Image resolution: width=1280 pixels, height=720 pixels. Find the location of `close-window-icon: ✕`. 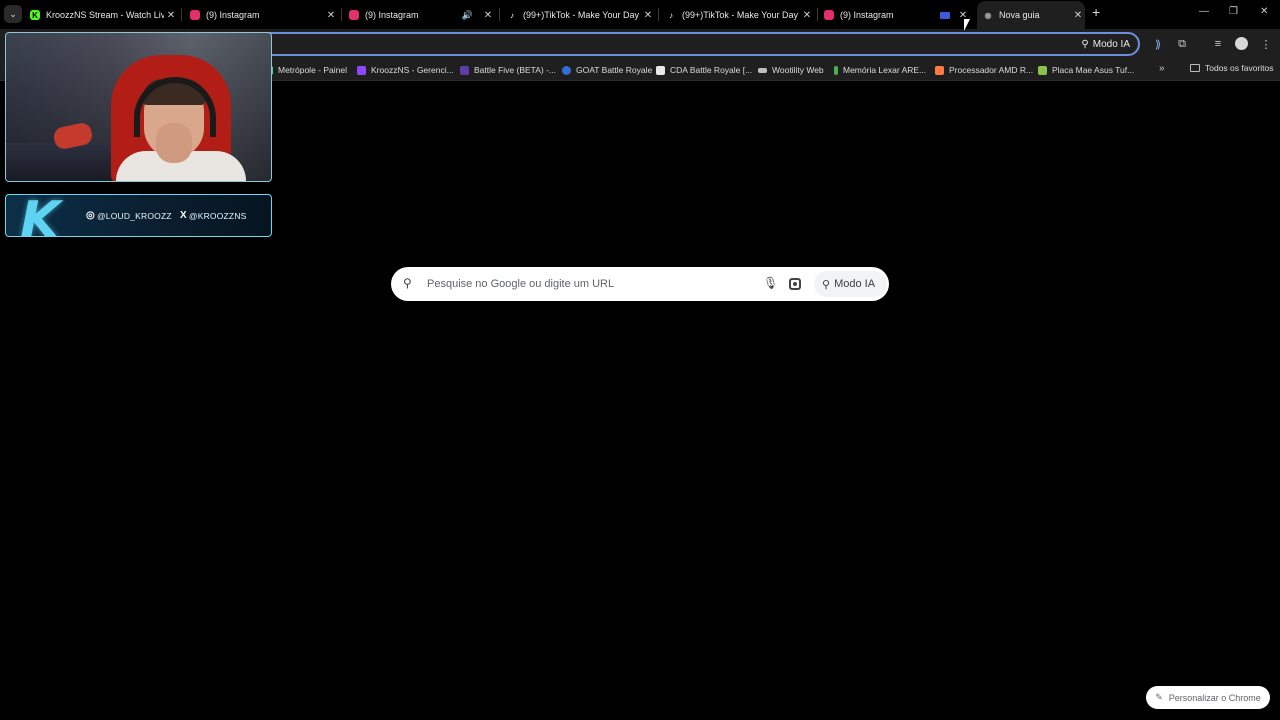

close-window-icon: ✕ is located at coordinates (1264, 11).